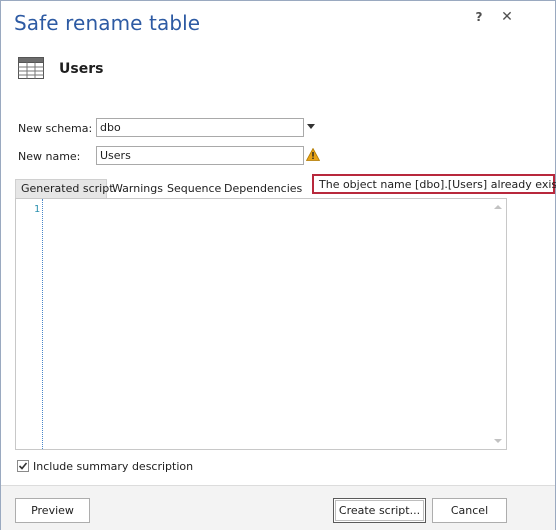  What do you see at coordinates (81, 69) in the screenshot?
I see `object-name: Users` at bounding box center [81, 69].